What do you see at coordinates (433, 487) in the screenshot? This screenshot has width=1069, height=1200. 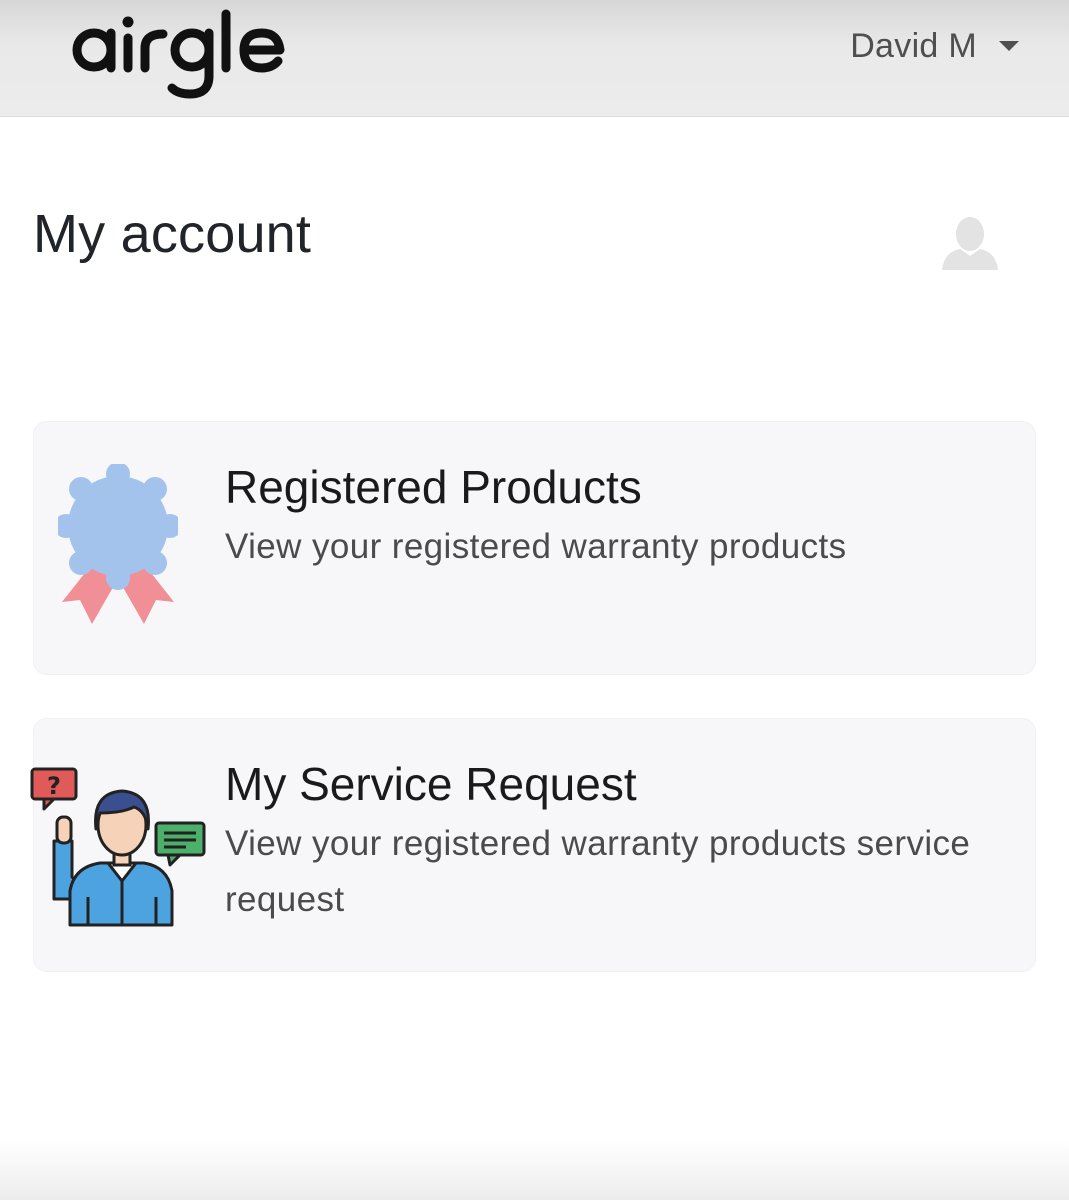 I see `card-title: Registered Products` at bounding box center [433, 487].